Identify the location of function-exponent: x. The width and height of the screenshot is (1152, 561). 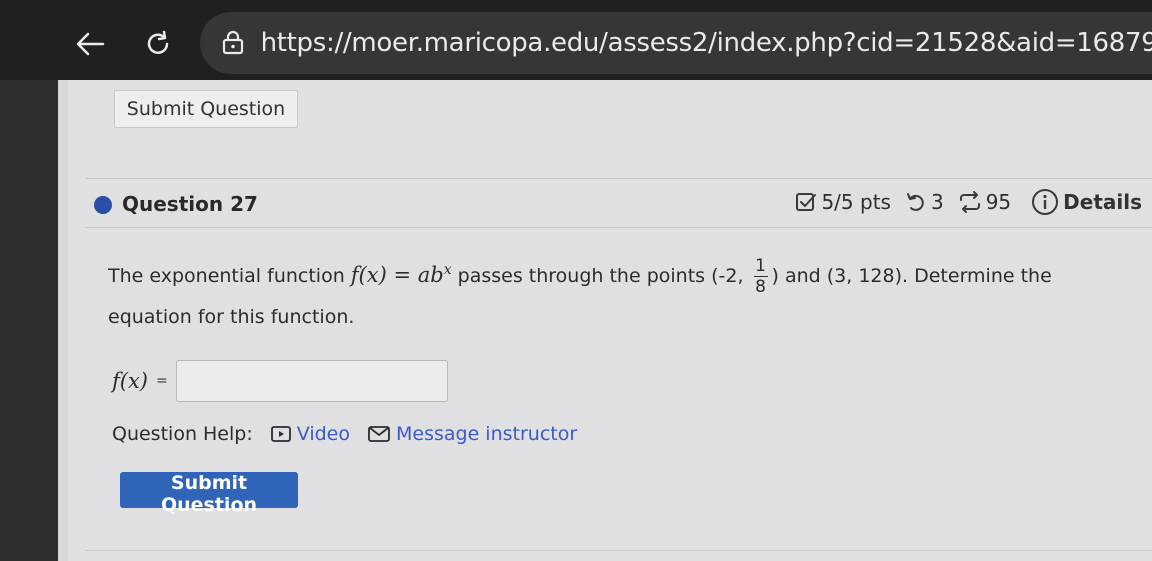
(447, 270).